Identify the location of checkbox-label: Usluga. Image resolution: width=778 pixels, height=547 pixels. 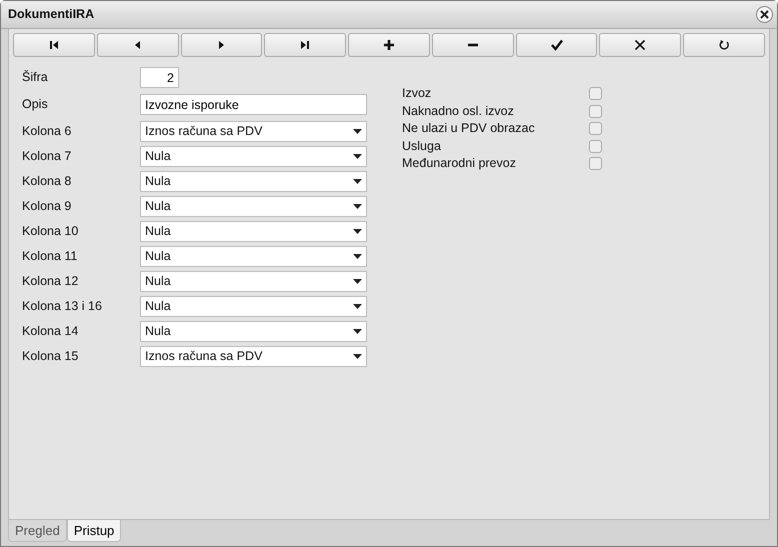
(421, 146).